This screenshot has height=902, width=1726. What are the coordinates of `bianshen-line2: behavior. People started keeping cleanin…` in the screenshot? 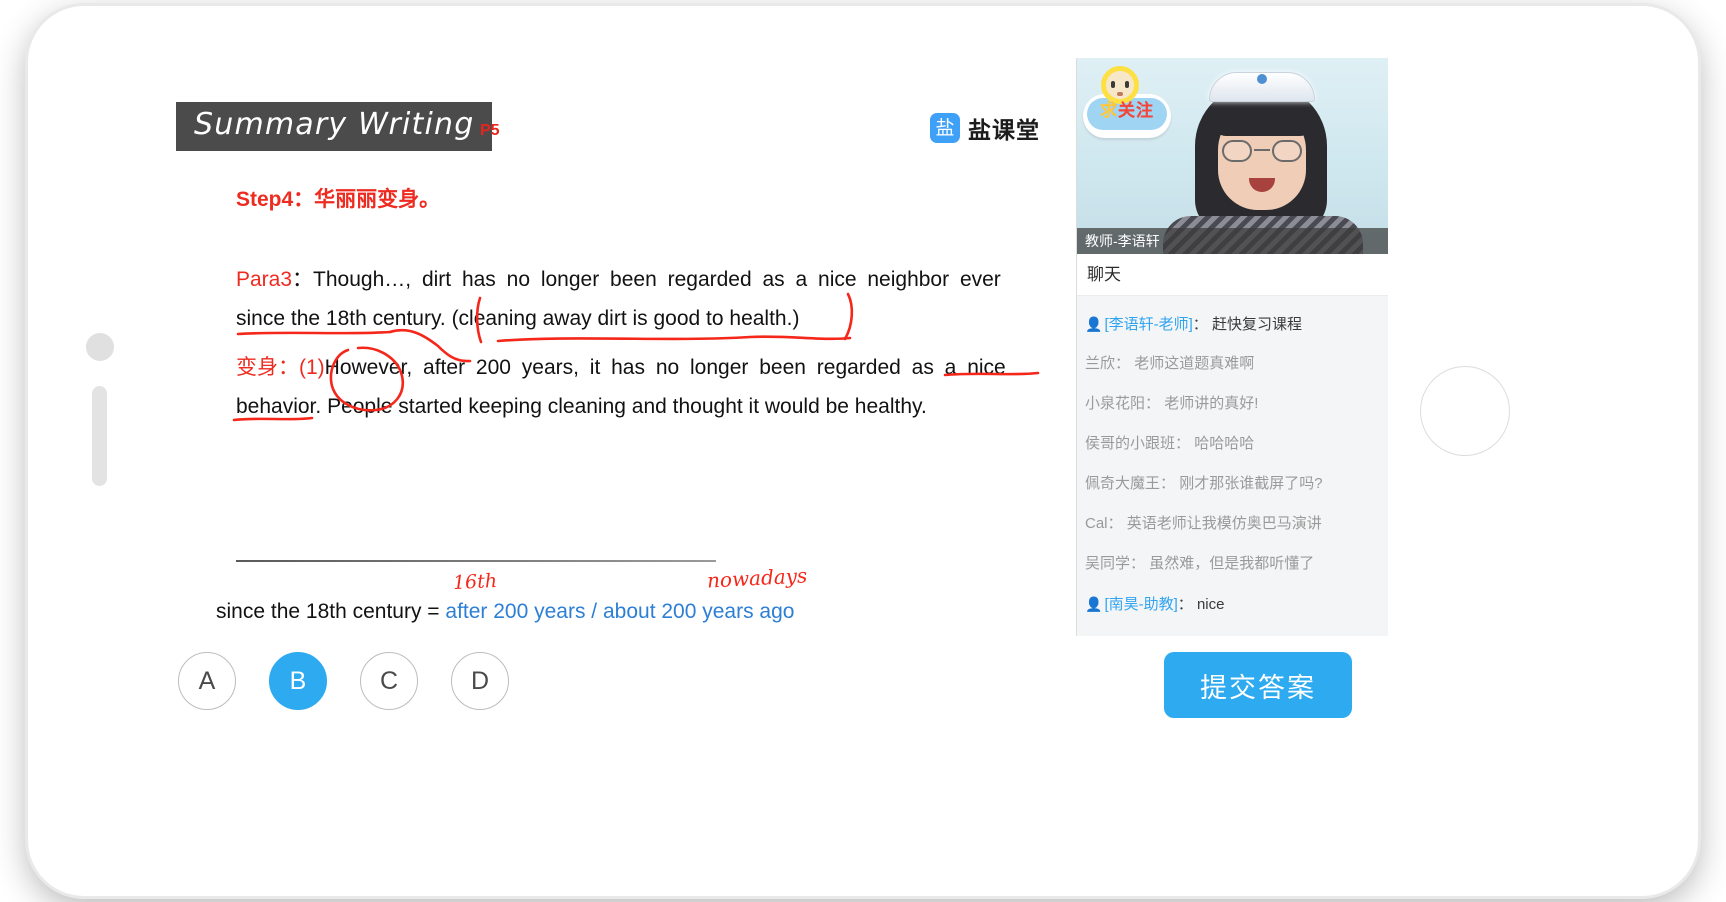 It's located at (581, 407).